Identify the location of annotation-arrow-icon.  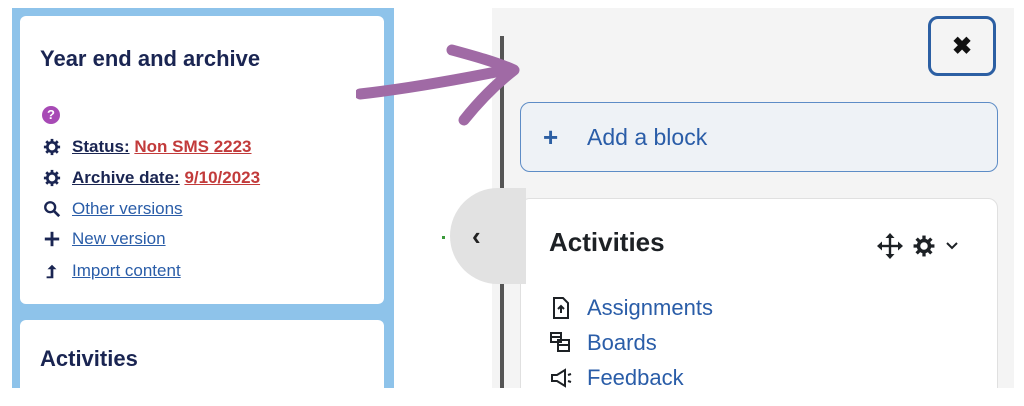
(438, 85).